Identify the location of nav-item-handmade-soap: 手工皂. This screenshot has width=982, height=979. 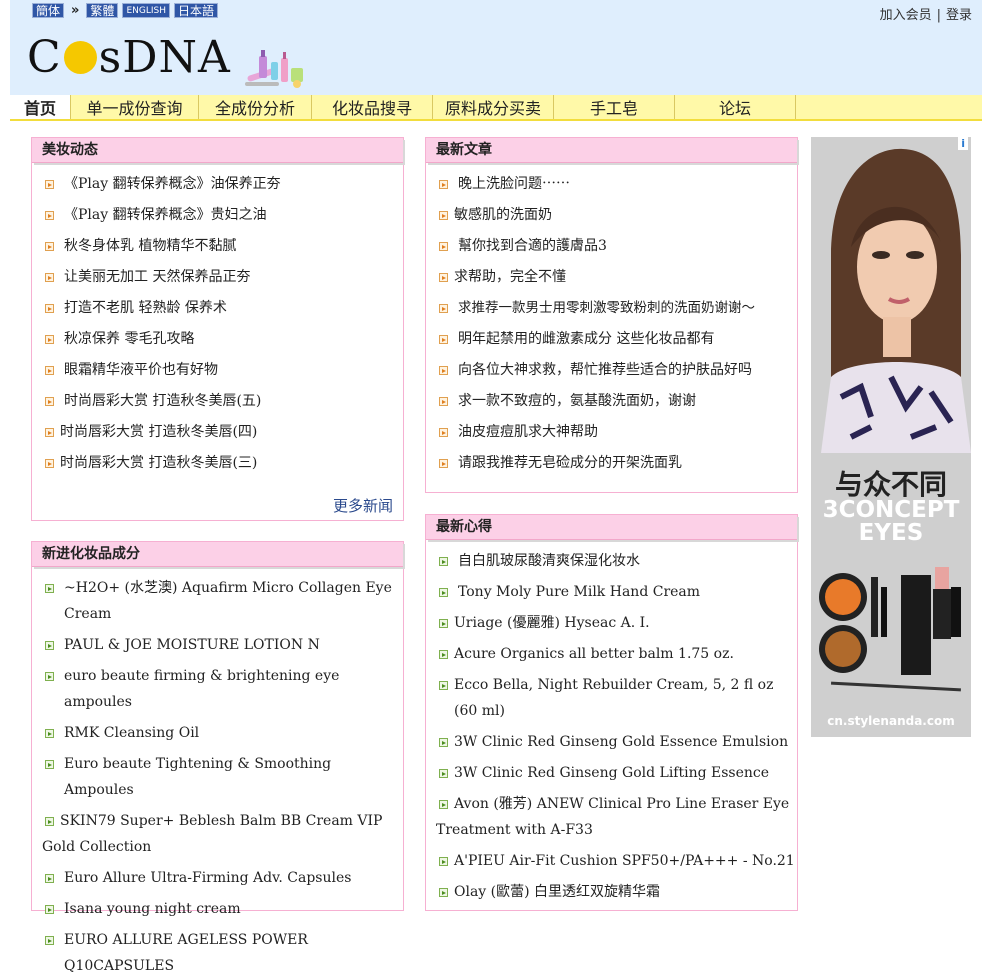
(614, 107).